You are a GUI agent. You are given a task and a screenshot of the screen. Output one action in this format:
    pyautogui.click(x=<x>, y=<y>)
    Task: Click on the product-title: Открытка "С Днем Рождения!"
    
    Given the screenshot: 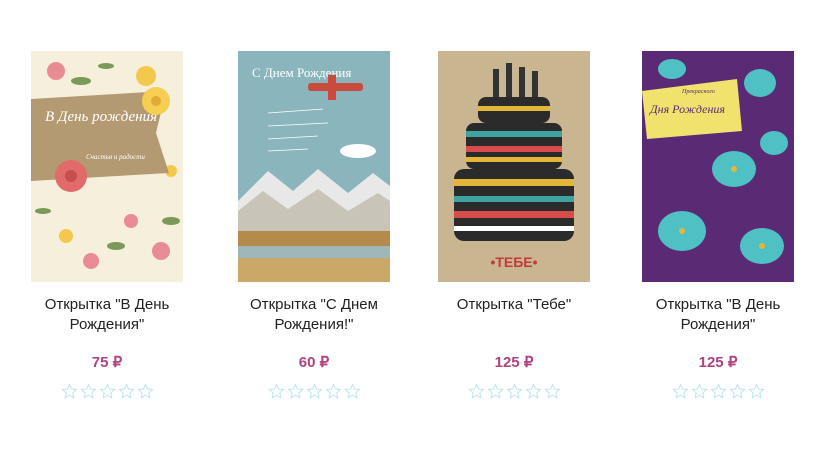 What is the action you would take?
    pyautogui.click(x=314, y=315)
    